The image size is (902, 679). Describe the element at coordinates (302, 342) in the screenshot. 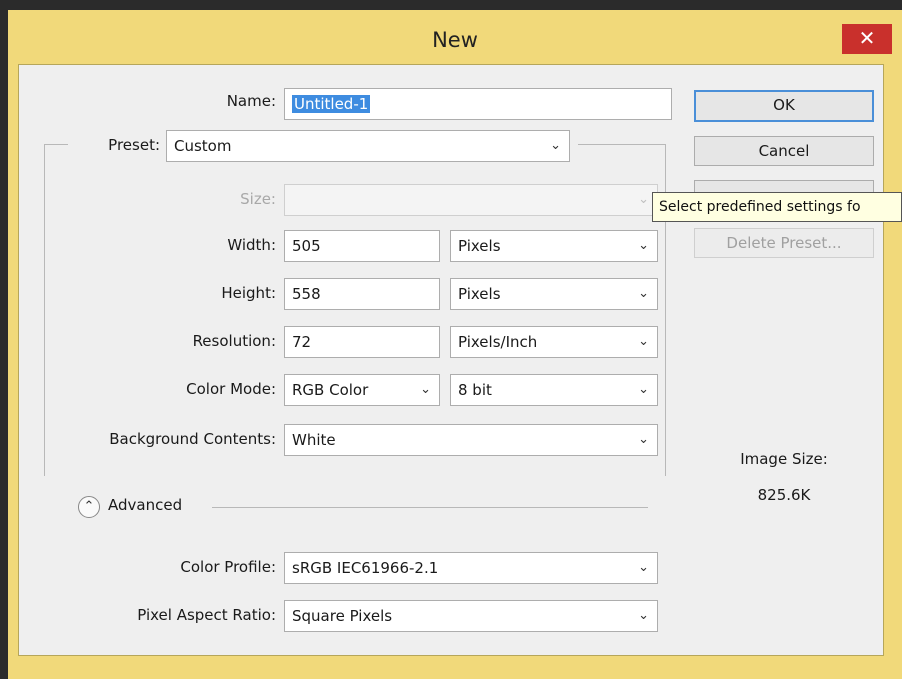

I see `resolution-input-value: 72` at that location.